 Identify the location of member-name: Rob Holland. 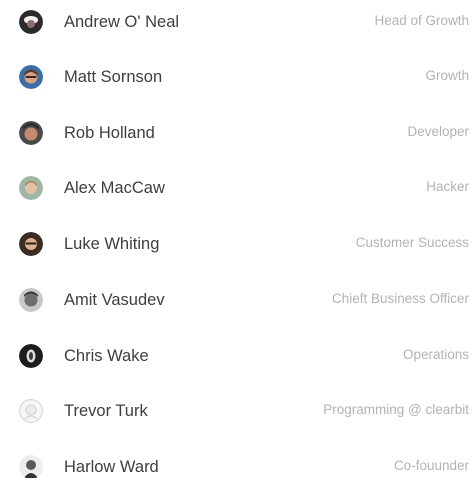
(109, 133).